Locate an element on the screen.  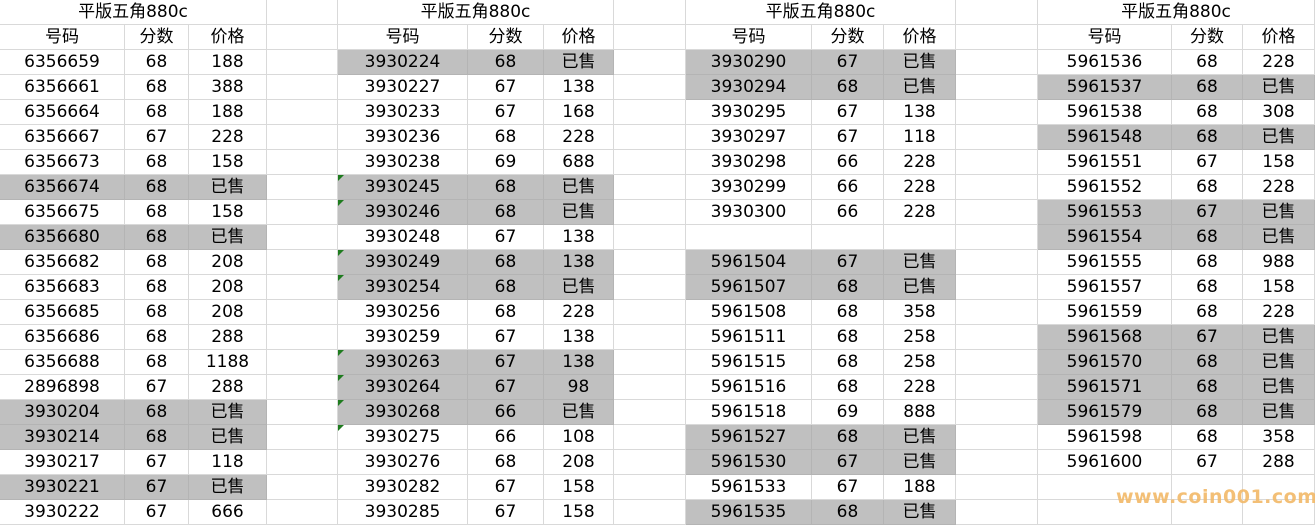
table-cell-number: 3930282 is located at coordinates (403, 487).